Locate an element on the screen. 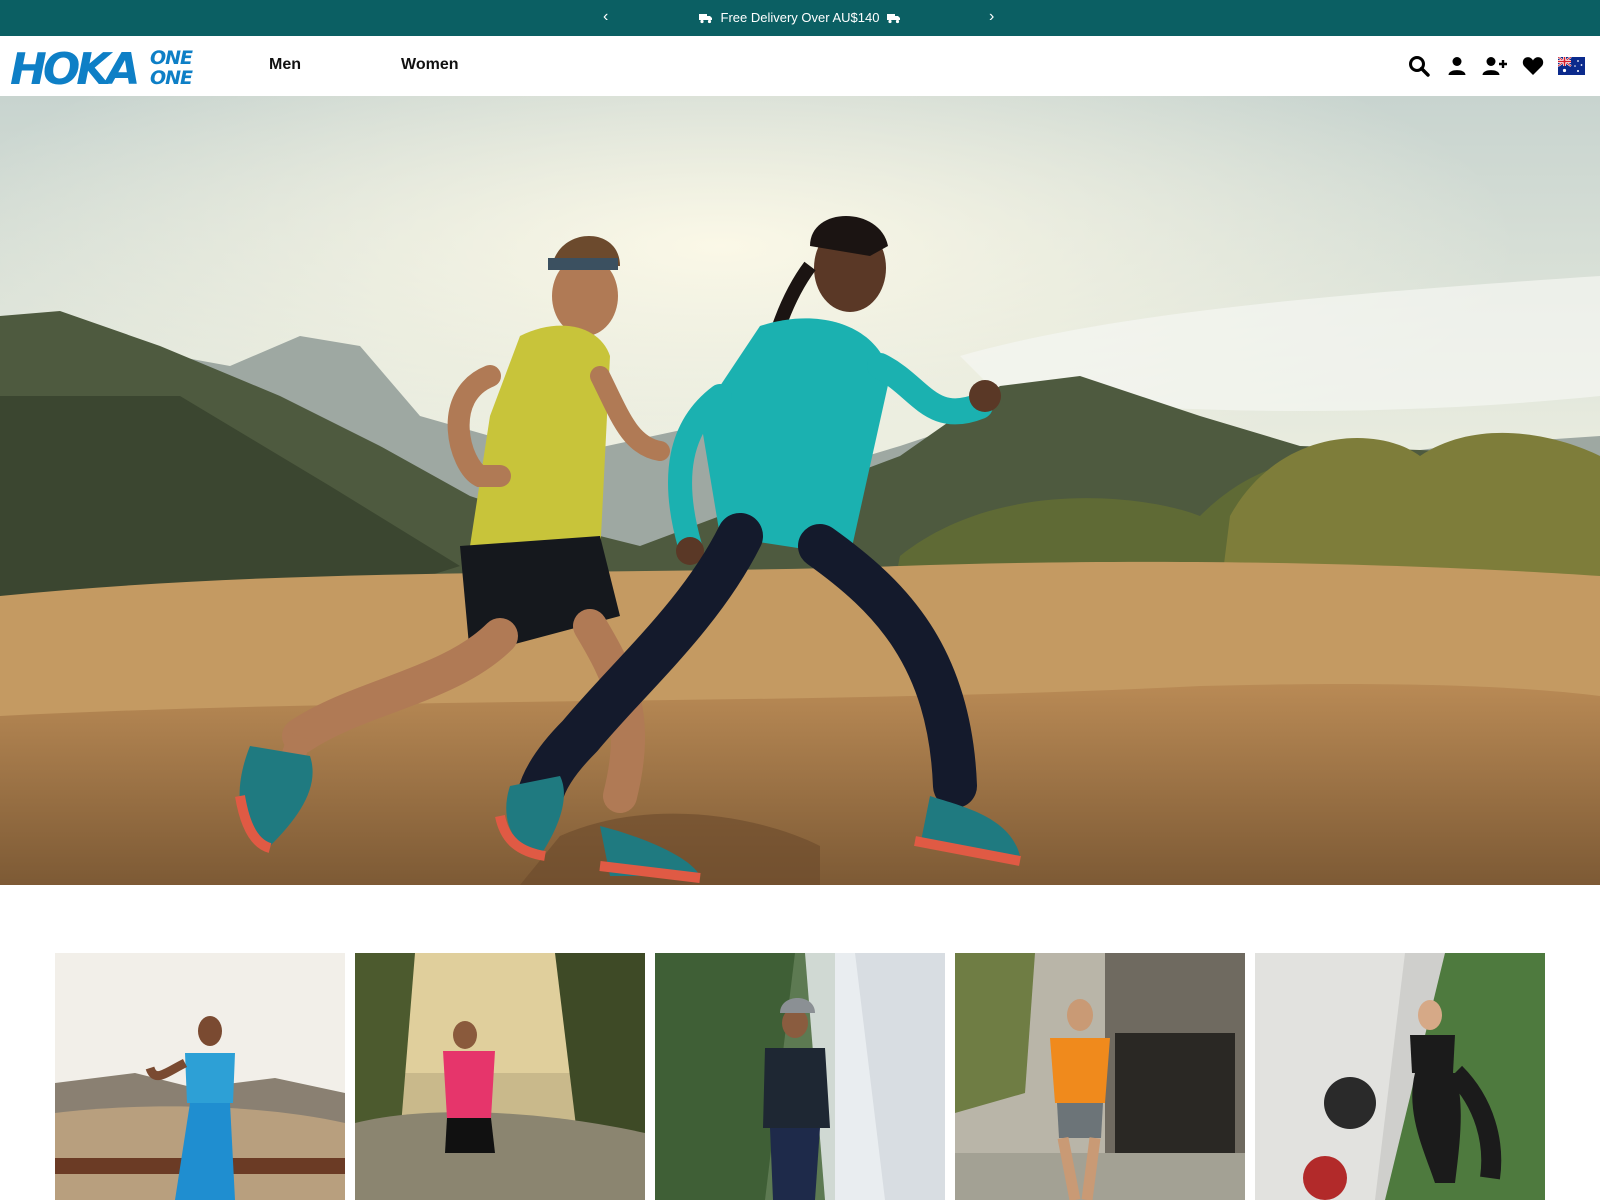  hiker-waterfall-jacket-image is located at coordinates (800, 1076).